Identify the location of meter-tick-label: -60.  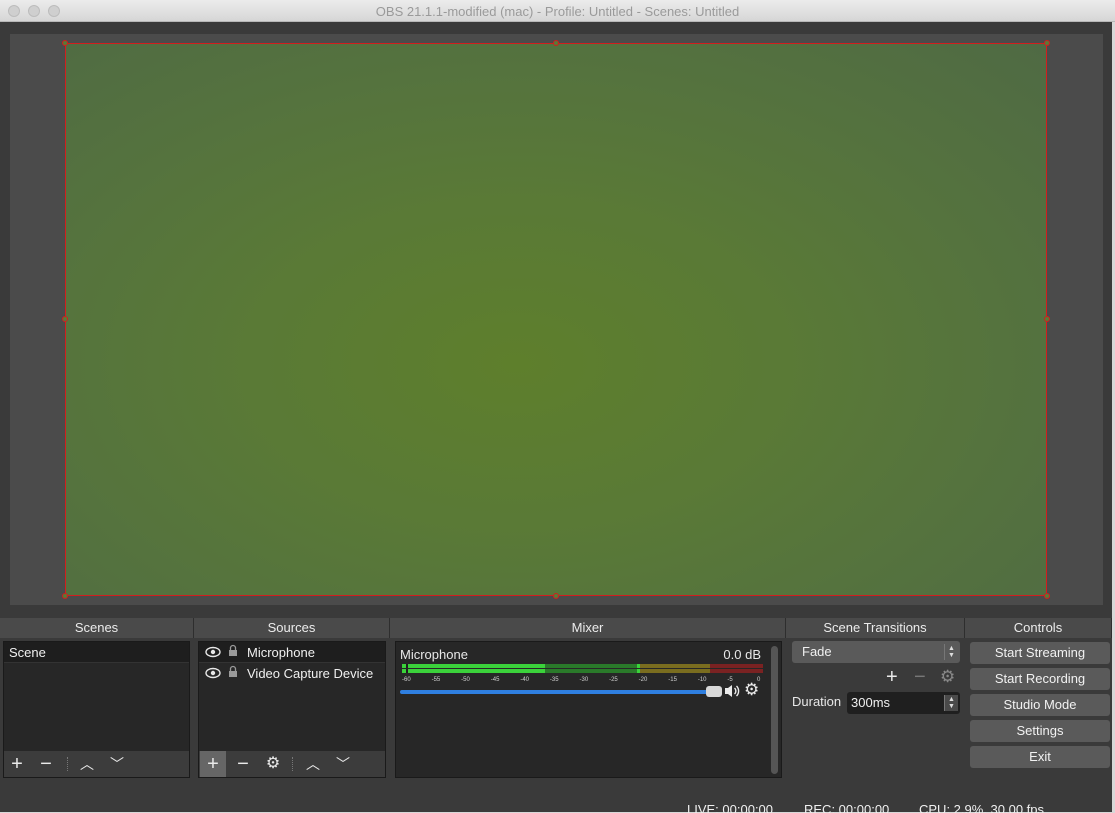
(406, 680).